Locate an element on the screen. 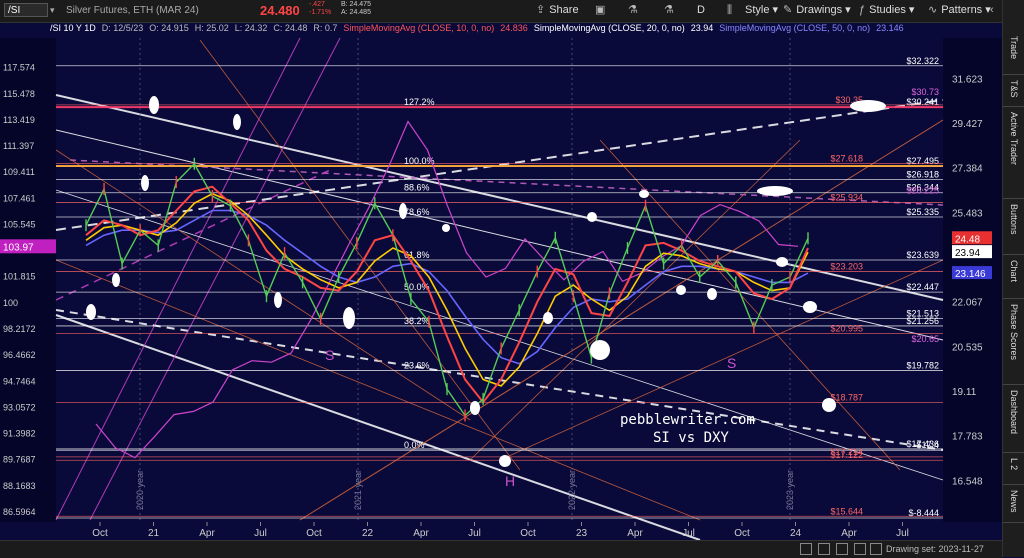  collapse-button: ‹ is located at coordinates (994, 10).